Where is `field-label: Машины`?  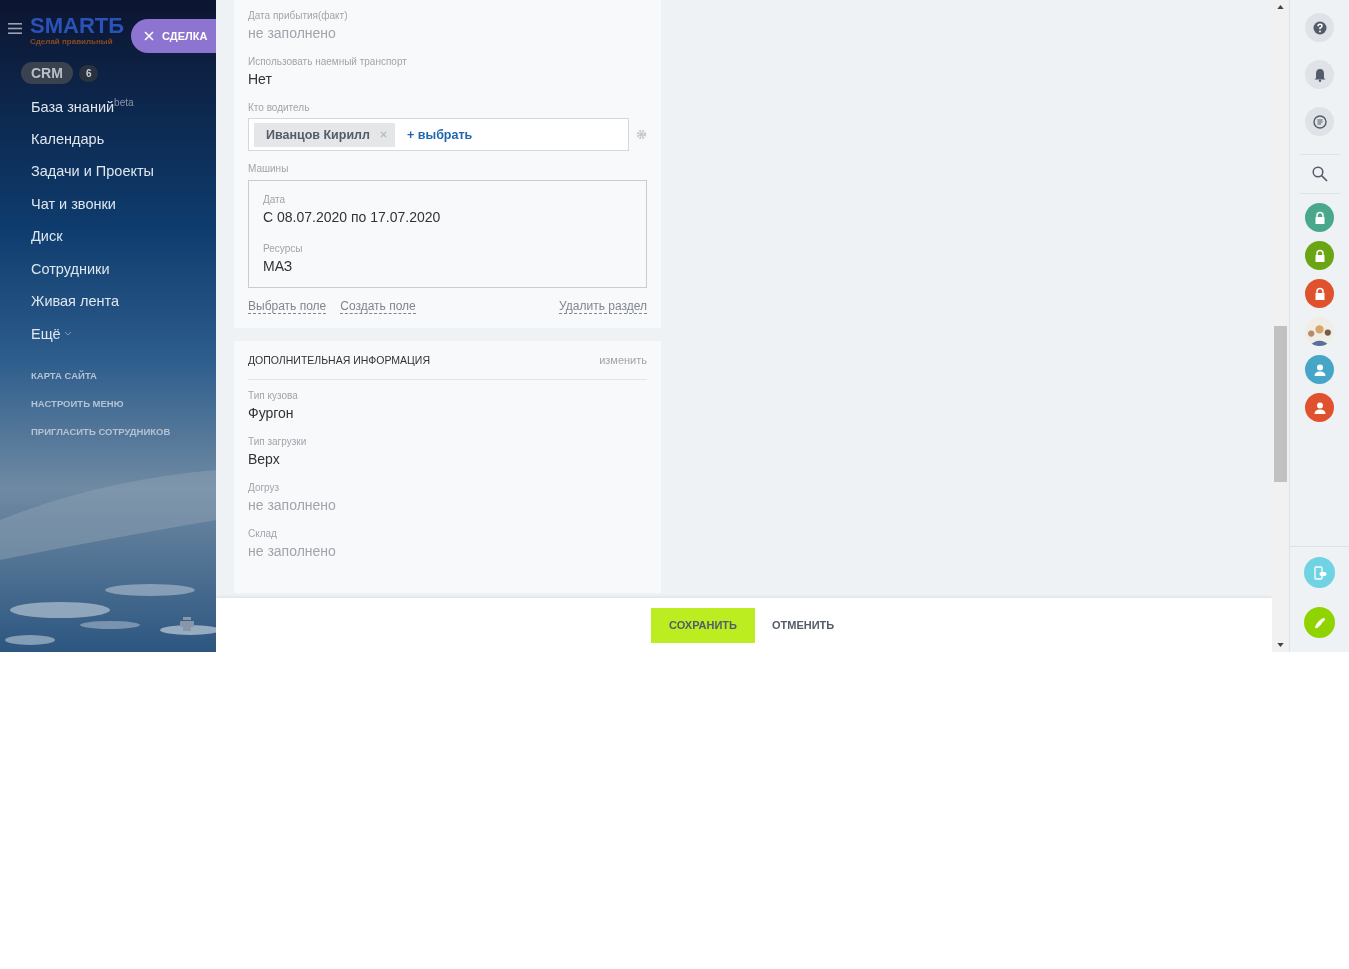 field-label: Машины is located at coordinates (269, 169).